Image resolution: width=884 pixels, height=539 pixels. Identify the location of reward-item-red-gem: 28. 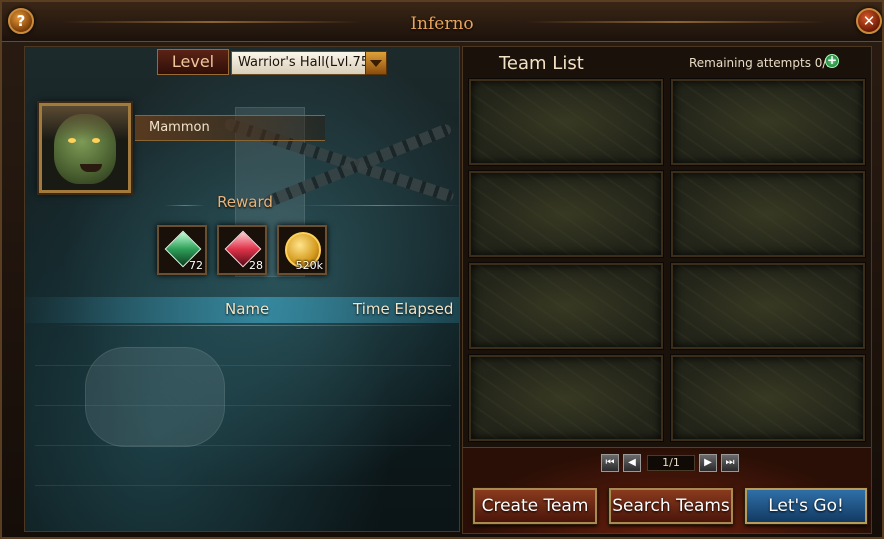
(242, 250).